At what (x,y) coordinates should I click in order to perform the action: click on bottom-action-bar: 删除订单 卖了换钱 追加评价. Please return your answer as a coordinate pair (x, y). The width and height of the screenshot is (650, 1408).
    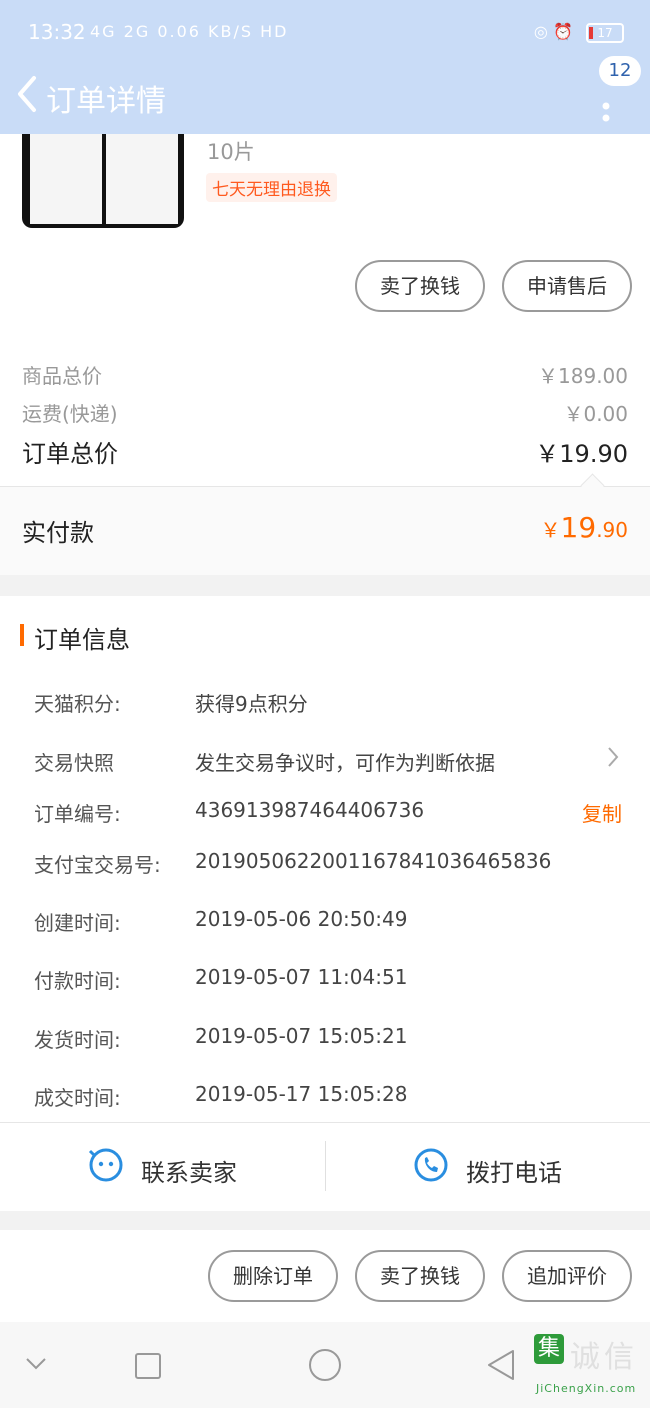
    Looking at the image, I should click on (325, 1276).